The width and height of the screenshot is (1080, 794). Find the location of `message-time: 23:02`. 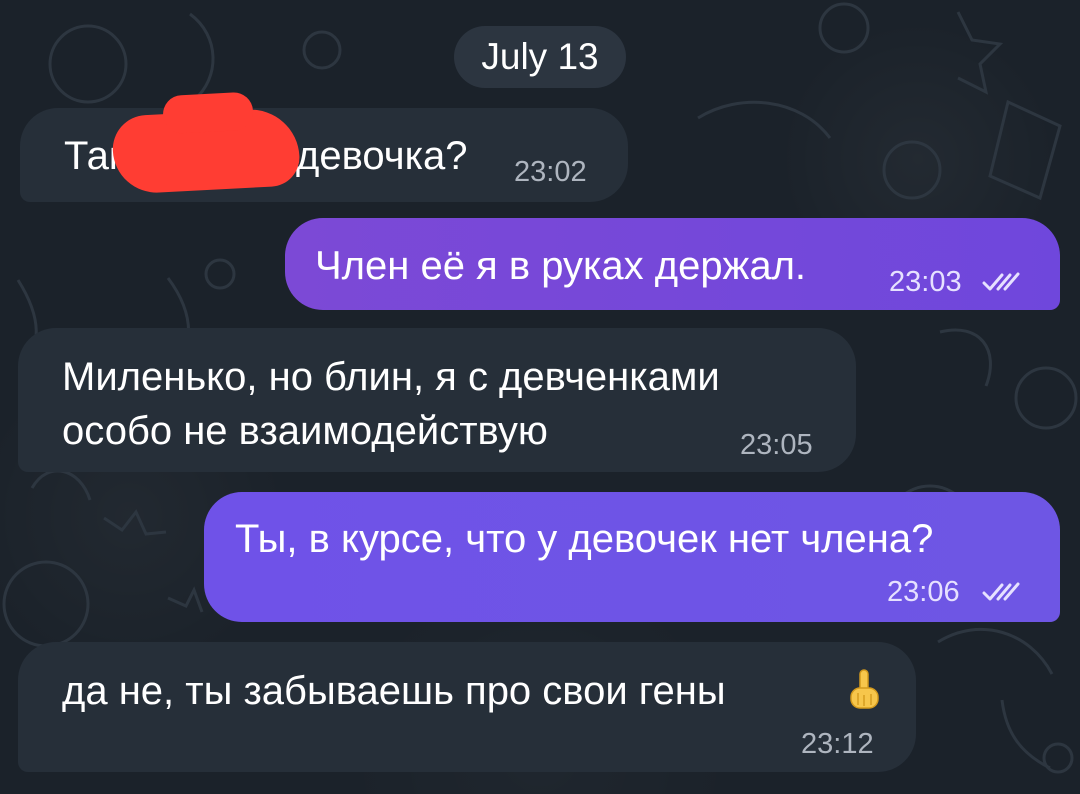

message-time: 23:02 is located at coordinates (550, 172).